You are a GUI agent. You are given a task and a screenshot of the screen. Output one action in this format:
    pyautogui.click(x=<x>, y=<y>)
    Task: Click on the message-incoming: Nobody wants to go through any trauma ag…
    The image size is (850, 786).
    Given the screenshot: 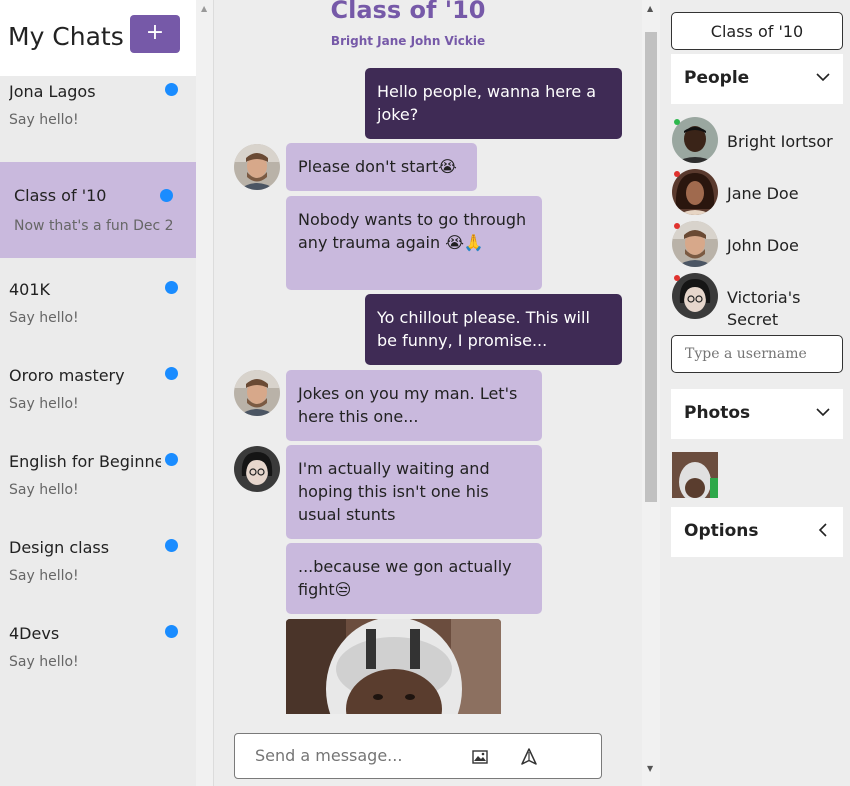 What is the action you would take?
    pyautogui.click(x=414, y=243)
    